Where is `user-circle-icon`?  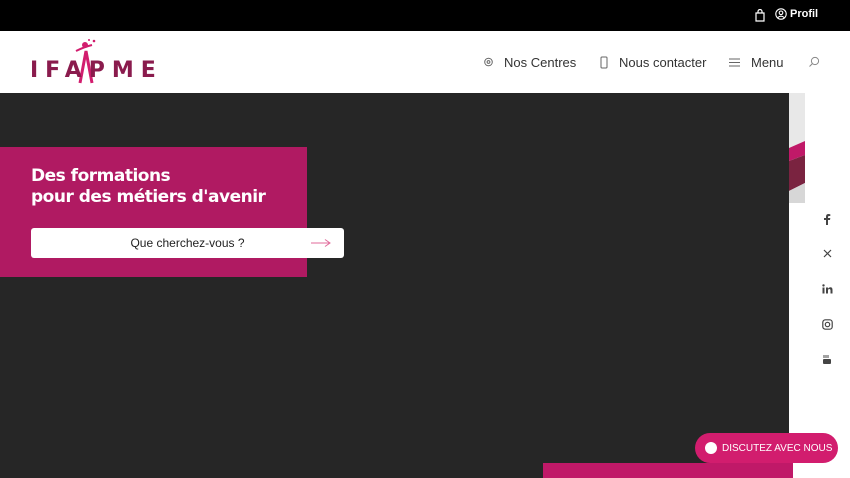 user-circle-icon is located at coordinates (781, 14).